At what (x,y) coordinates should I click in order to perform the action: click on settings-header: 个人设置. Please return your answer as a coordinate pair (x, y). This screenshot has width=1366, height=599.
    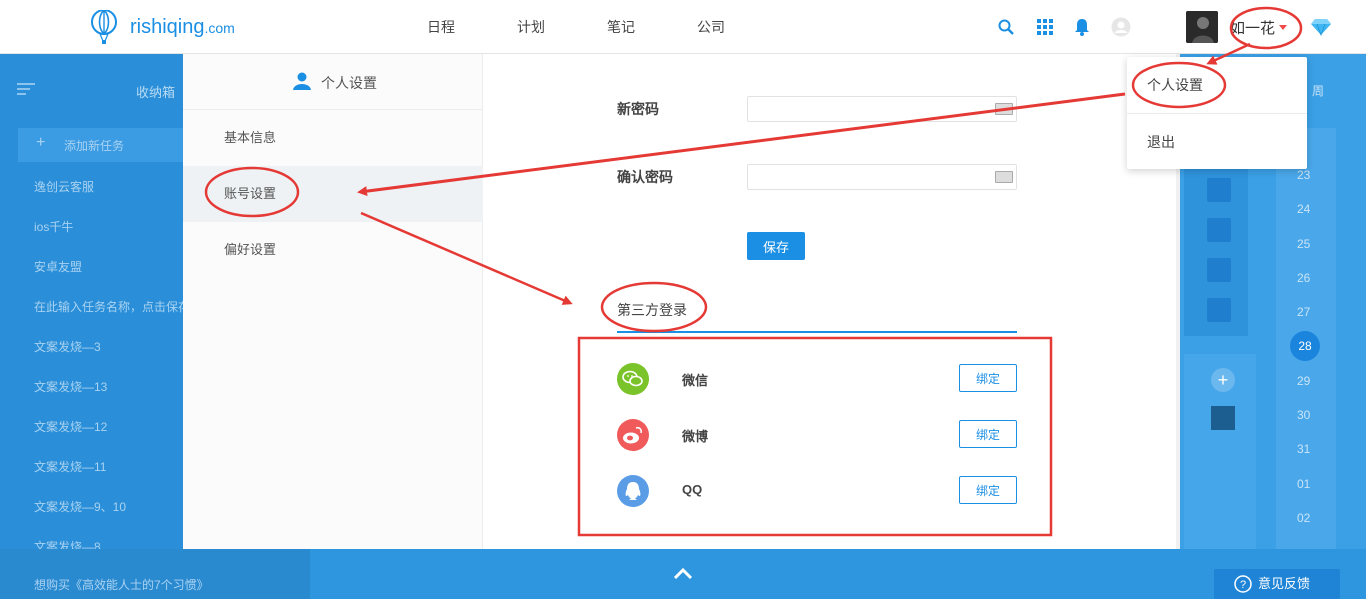
    Looking at the image, I should click on (333, 82).